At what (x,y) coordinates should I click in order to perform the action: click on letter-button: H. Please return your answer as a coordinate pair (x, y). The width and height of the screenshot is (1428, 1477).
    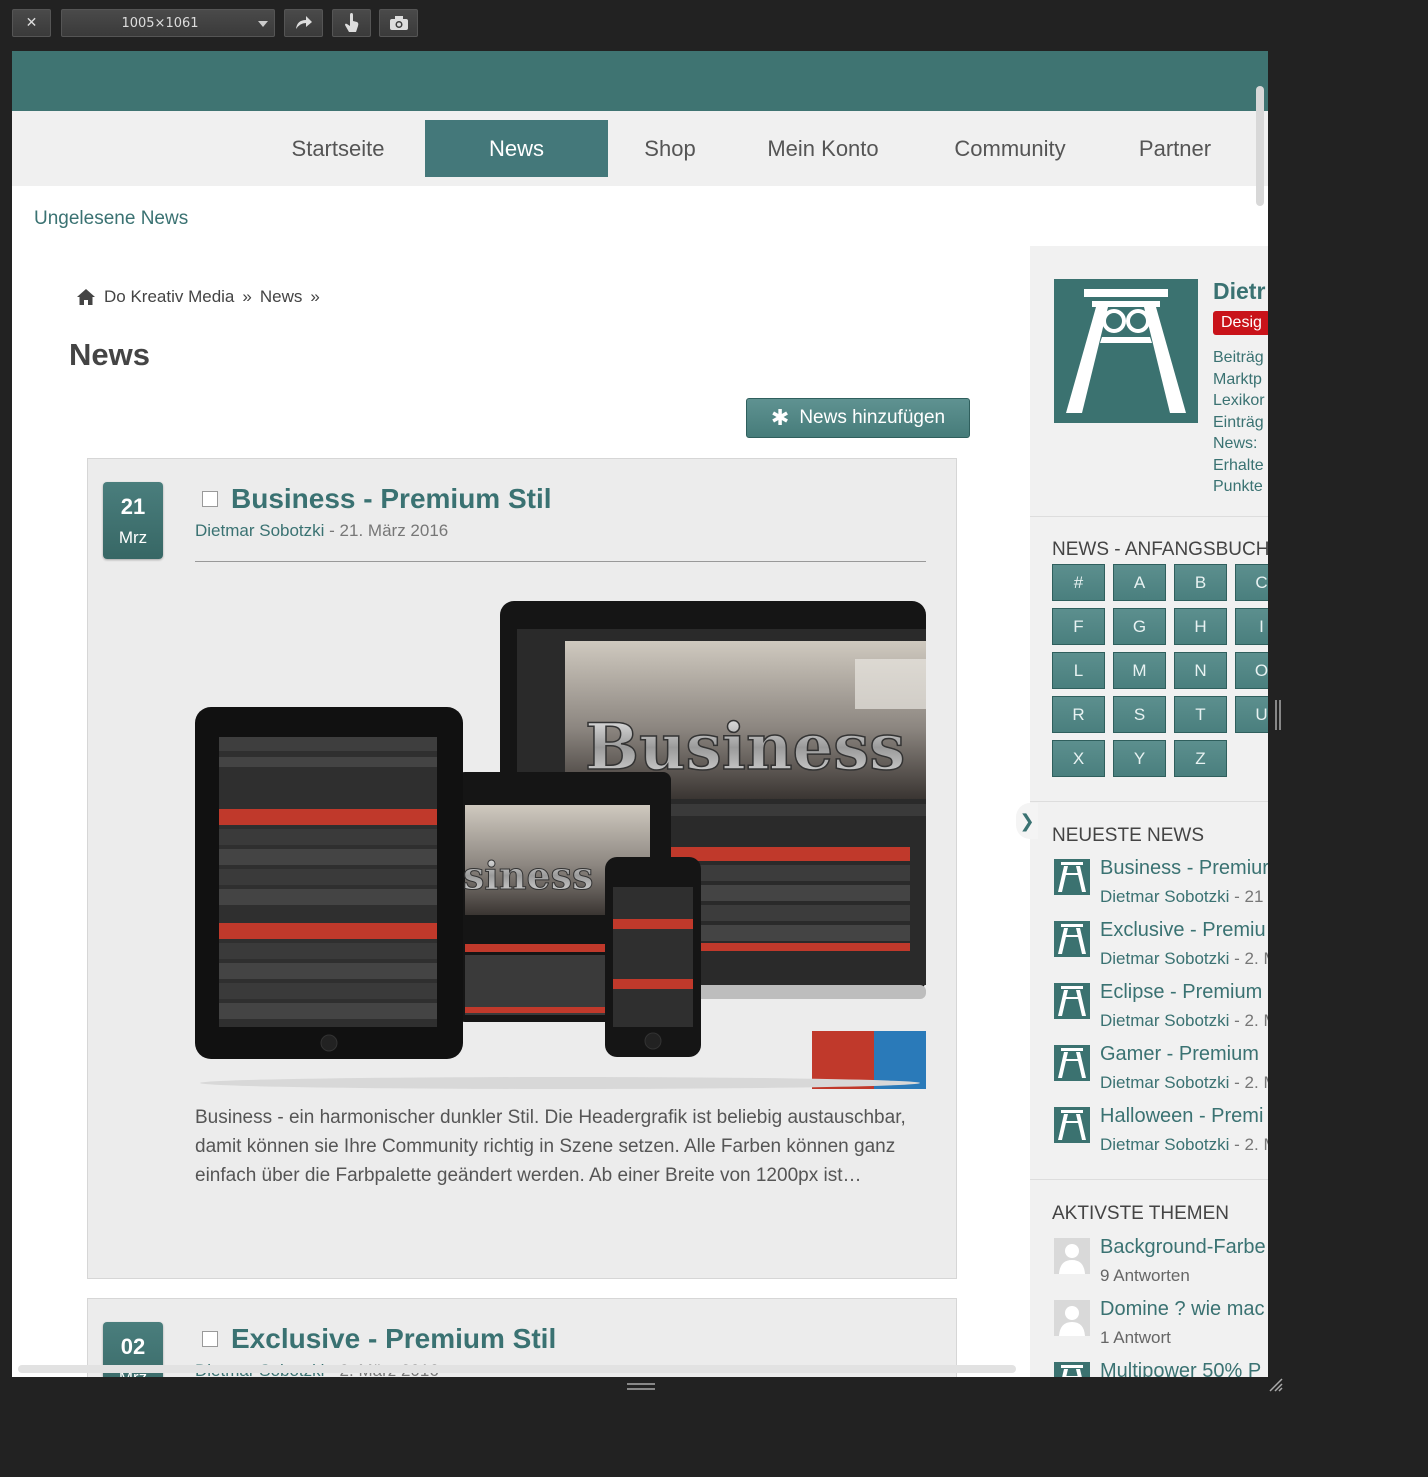
    Looking at the image, I should click on (1200, 626).